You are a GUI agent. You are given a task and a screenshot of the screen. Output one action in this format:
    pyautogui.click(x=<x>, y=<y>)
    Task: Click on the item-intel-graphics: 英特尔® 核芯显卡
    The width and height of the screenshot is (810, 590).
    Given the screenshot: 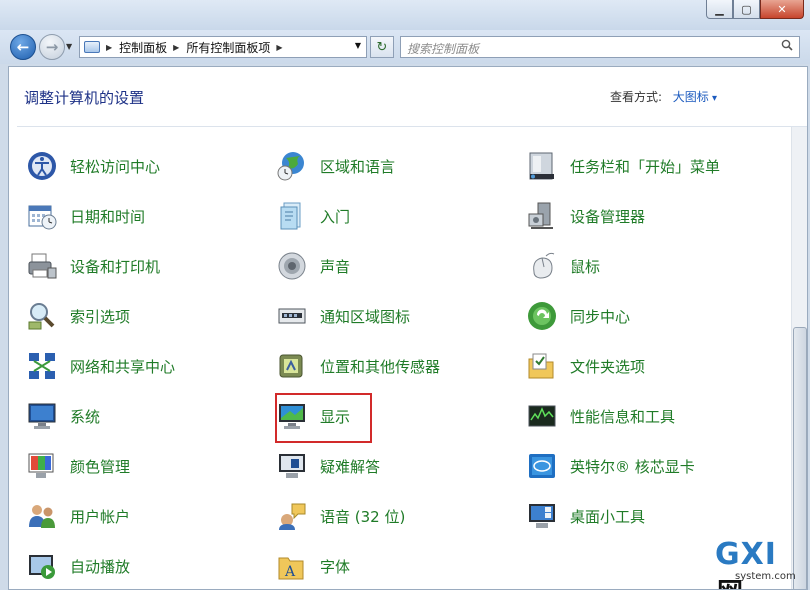 What is the action you would take?
    pyautogui.click(x=646, y=466)
    